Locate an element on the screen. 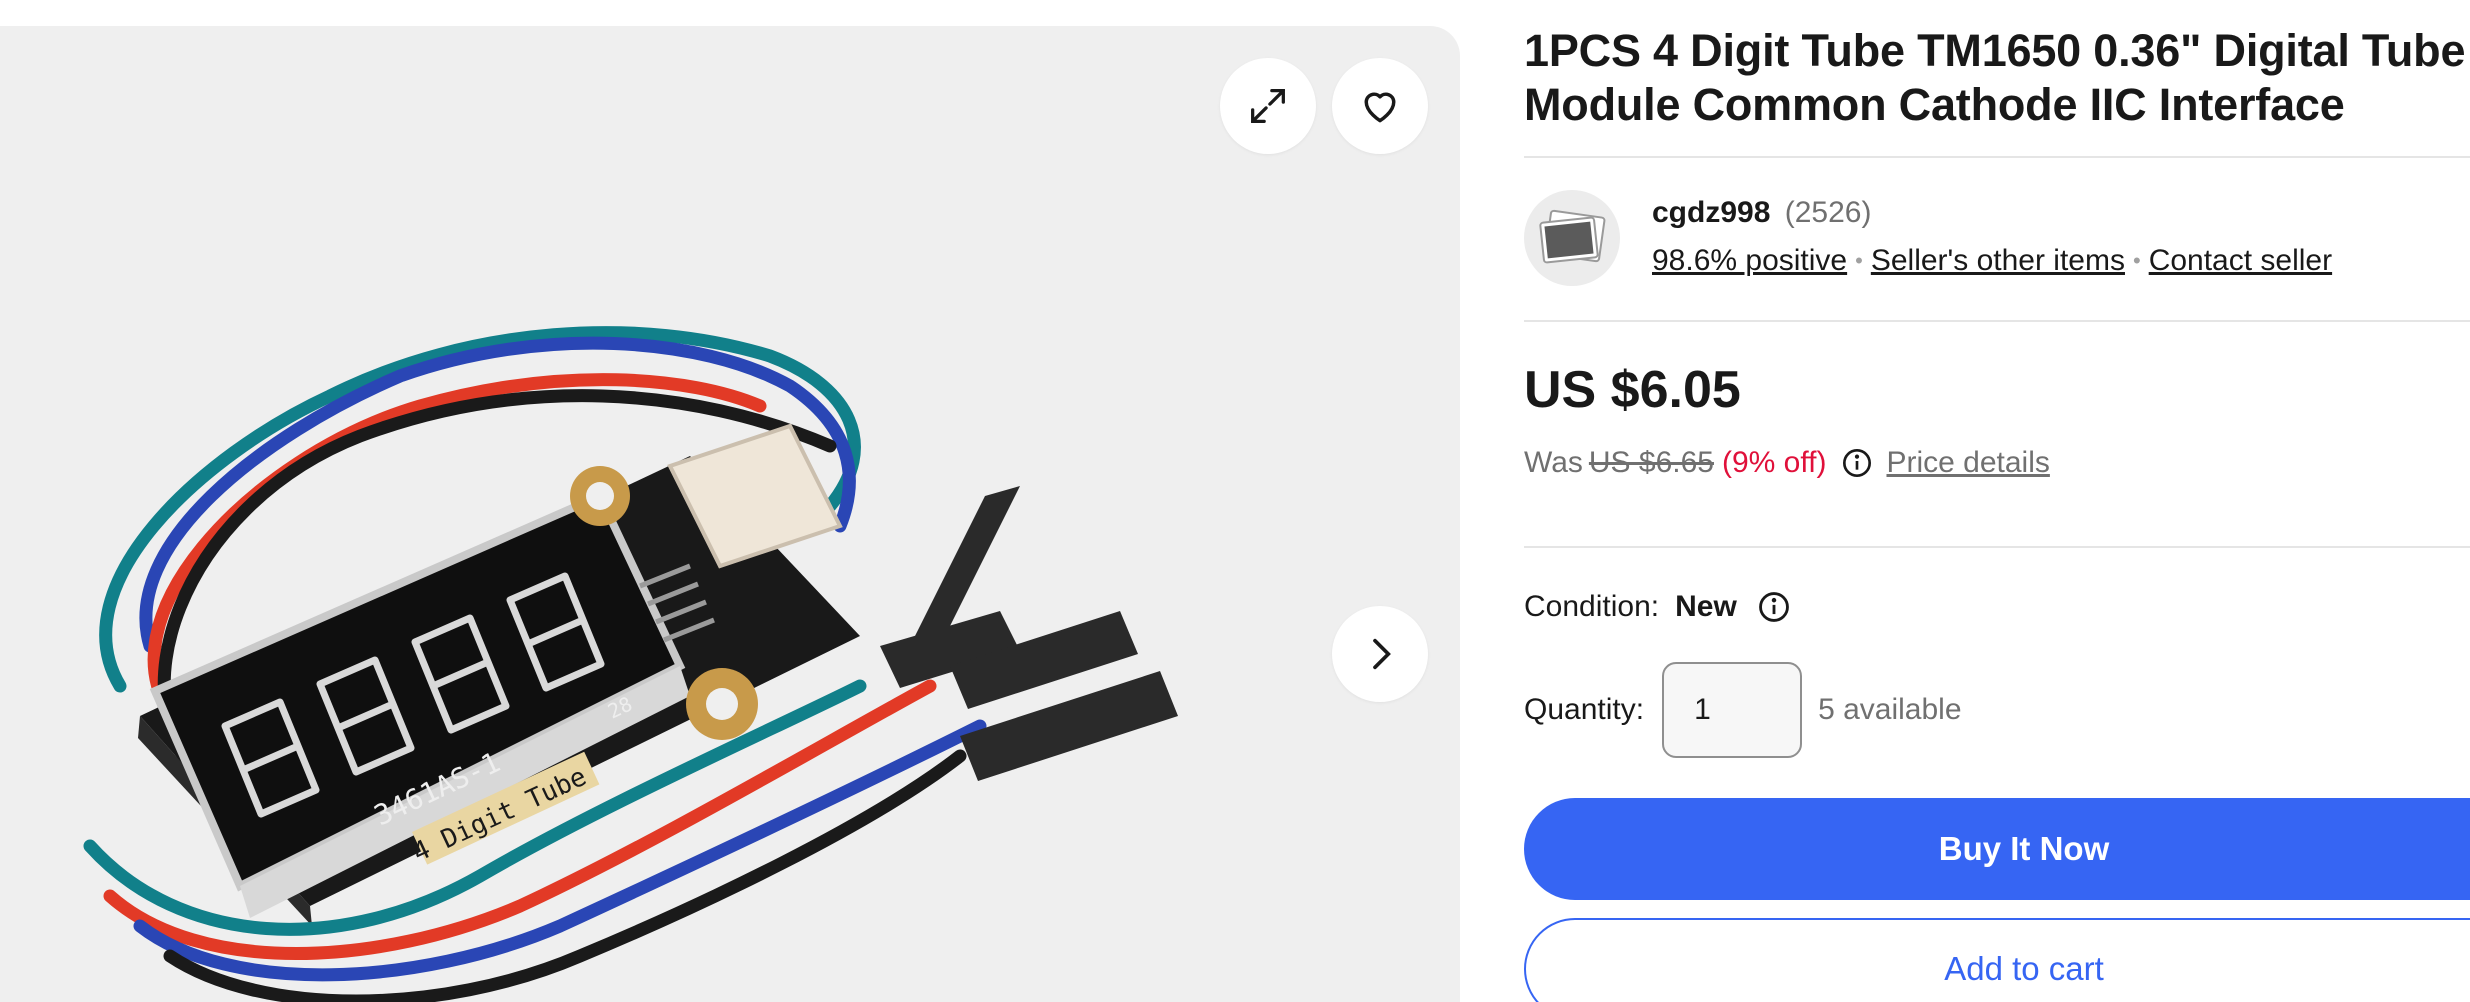  watch-button is located at coordinates (1380, 106).